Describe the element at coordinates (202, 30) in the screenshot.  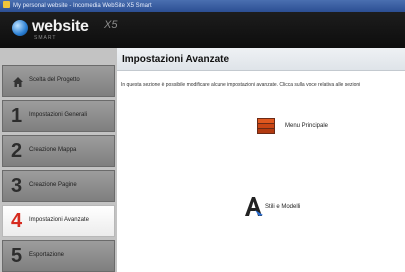
I see `app-header: website X5 SMART` at that location.